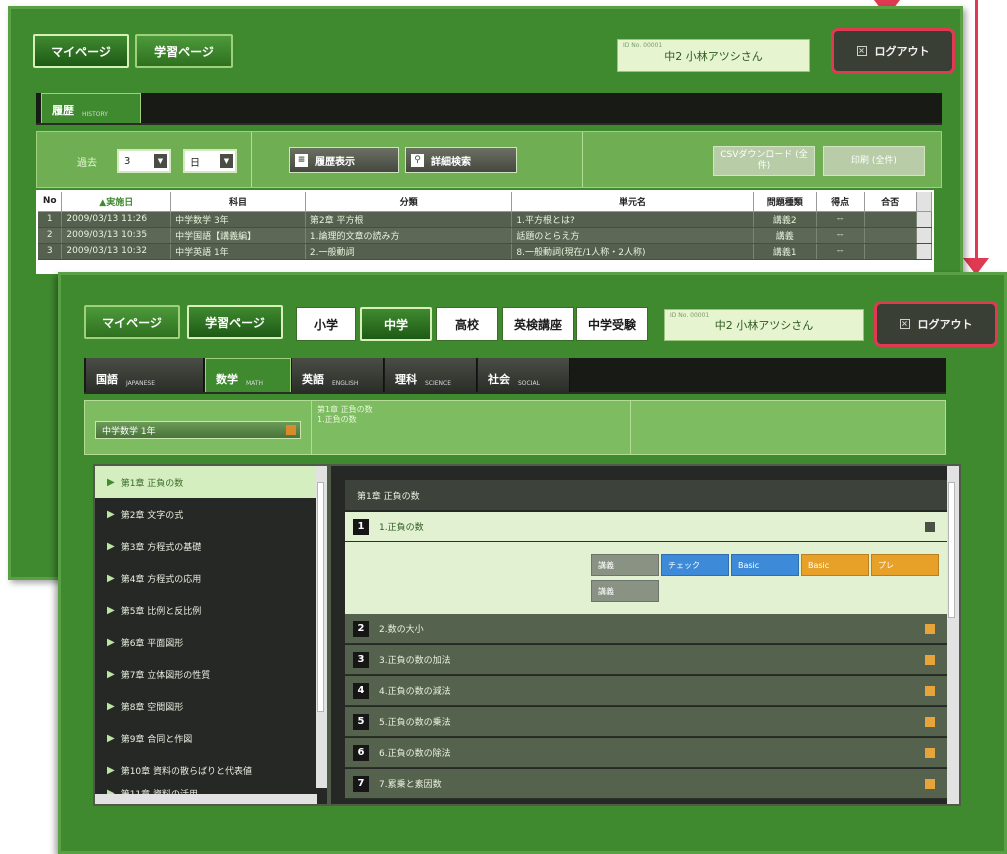  What do you see at coordinates (646, 527) in the screenshot?
I see `unit-row-open: 1 1.正負の数` at bounding box center [646, 527].